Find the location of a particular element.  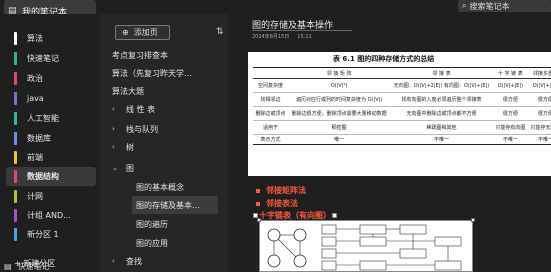

section-tab: 前端 is located at coordinates (51, 157).